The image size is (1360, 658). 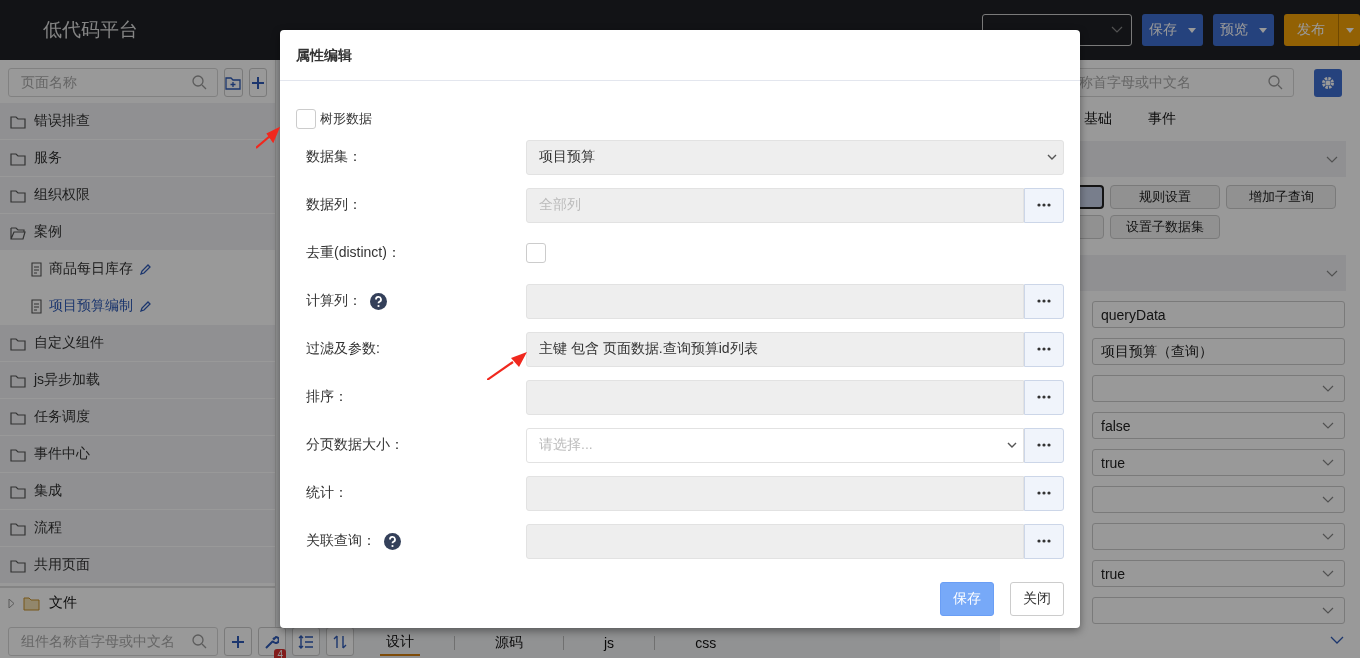 I want to click on toolbar-button: 预览, so click(x=1232, y=30).